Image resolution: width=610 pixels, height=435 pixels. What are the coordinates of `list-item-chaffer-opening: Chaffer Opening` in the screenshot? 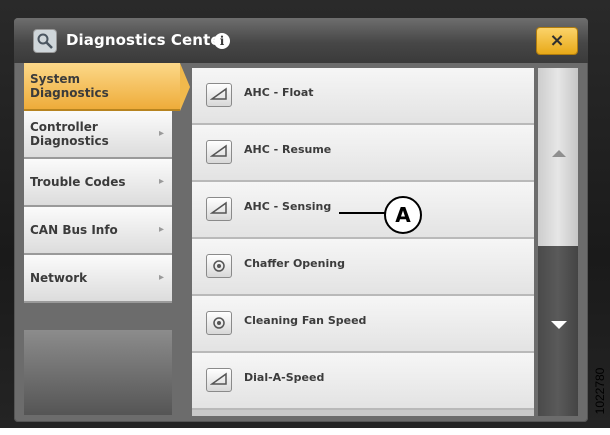 It's located at (363, 267).